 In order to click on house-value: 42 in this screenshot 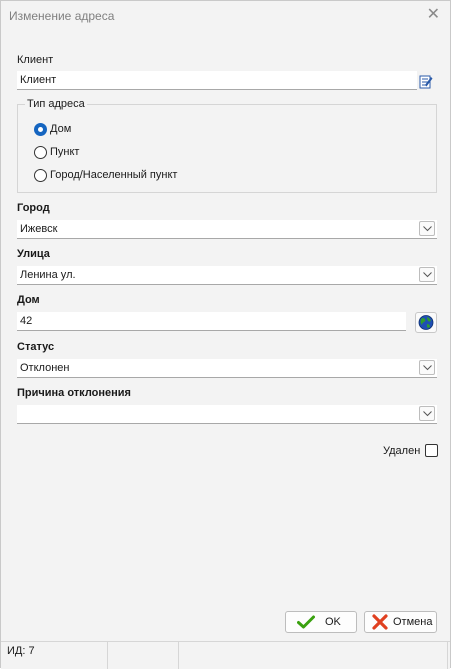, I will do `click(26, 321)`.